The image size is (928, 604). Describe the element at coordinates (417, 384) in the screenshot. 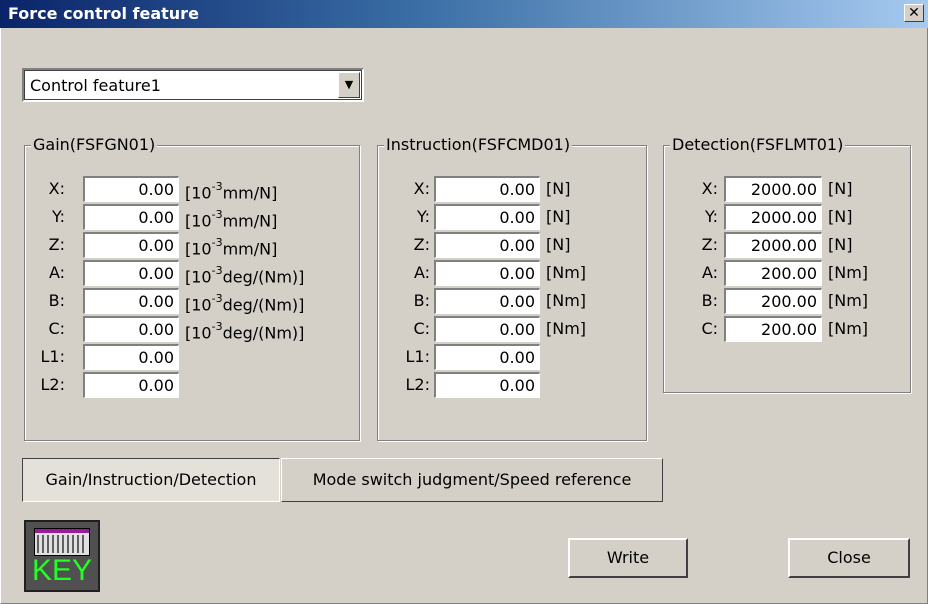

I see `instruction-axis-label: L2:` at that location.